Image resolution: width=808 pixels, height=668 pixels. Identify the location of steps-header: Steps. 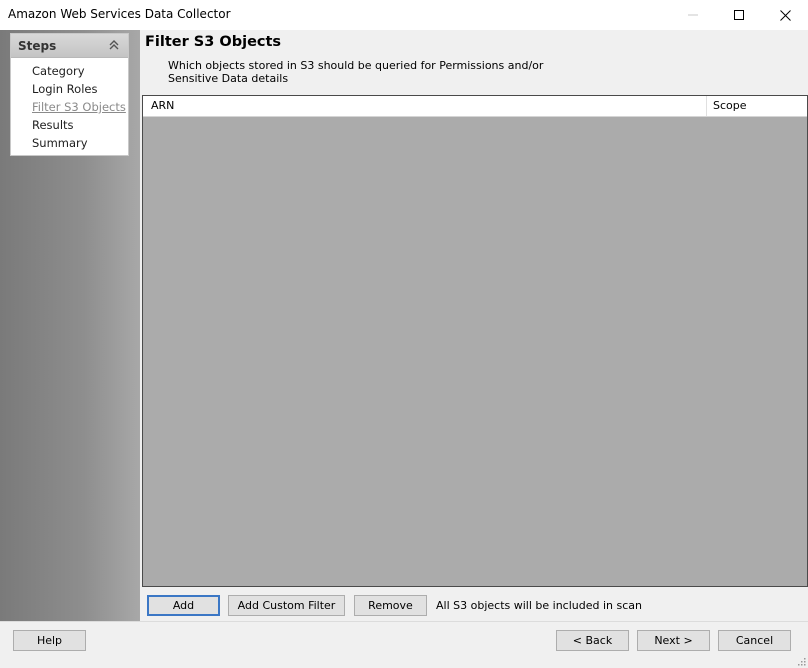
(69, 46).